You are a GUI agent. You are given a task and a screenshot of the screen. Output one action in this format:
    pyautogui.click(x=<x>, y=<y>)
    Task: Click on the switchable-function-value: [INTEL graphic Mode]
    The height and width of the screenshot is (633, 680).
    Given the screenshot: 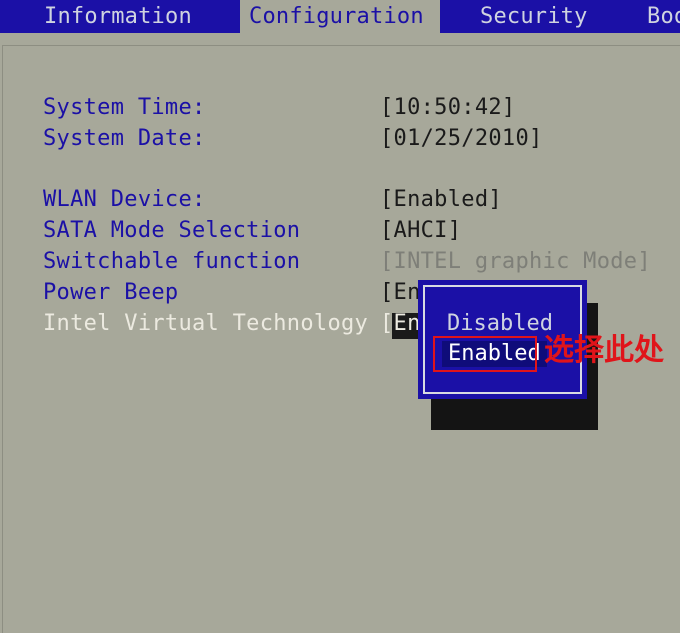 What is the action you would take?
    pyautogui.click(x=515, y=261)
    